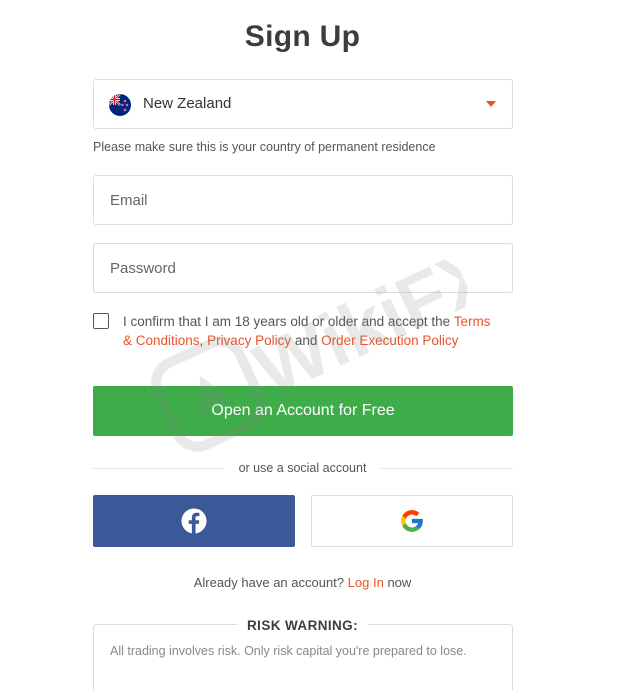 Image resolution: width=629 pixels, height=690 pixels. I want to click on password-field-wrapper, so click(303, 268).